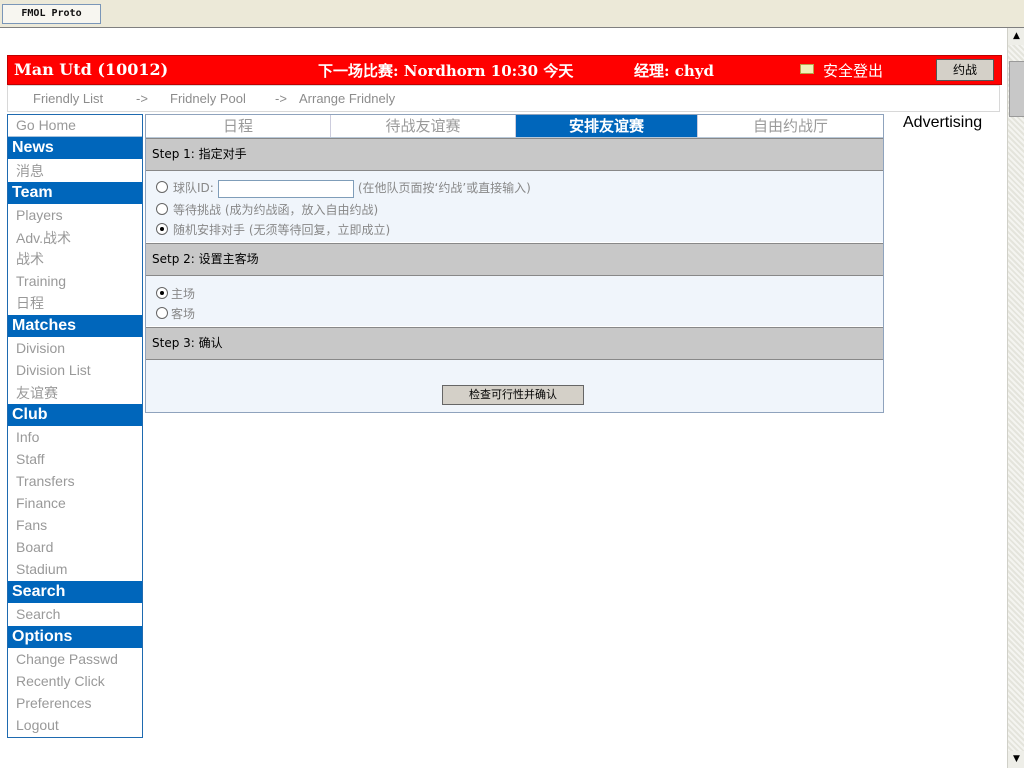  What do you see at coordinates (347, 98) in the screenshot?
I see `breadcrumb-arrange-friendly: Arrange Fridnely` at bounding box center [347, 98].